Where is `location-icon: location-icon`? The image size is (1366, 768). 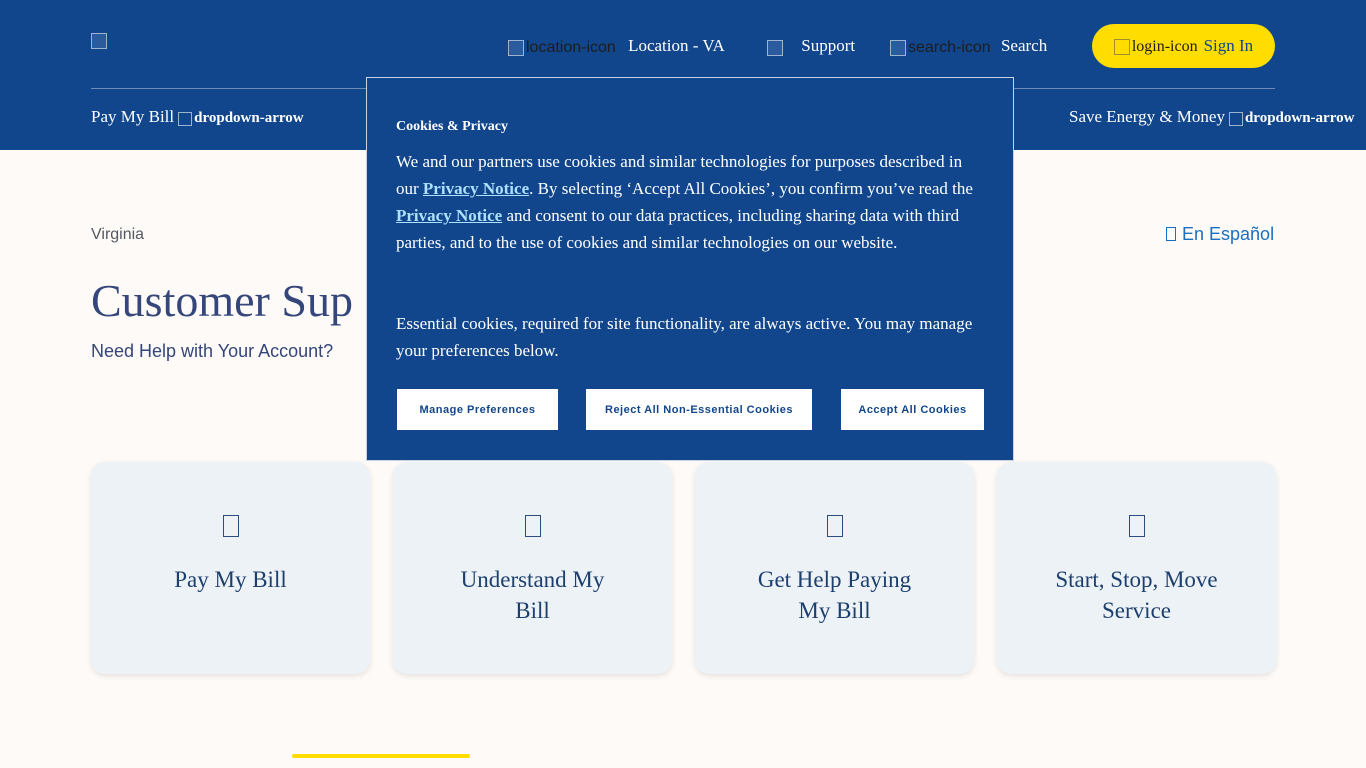 location-icon: location-icon is located at coordinates (562, 47).